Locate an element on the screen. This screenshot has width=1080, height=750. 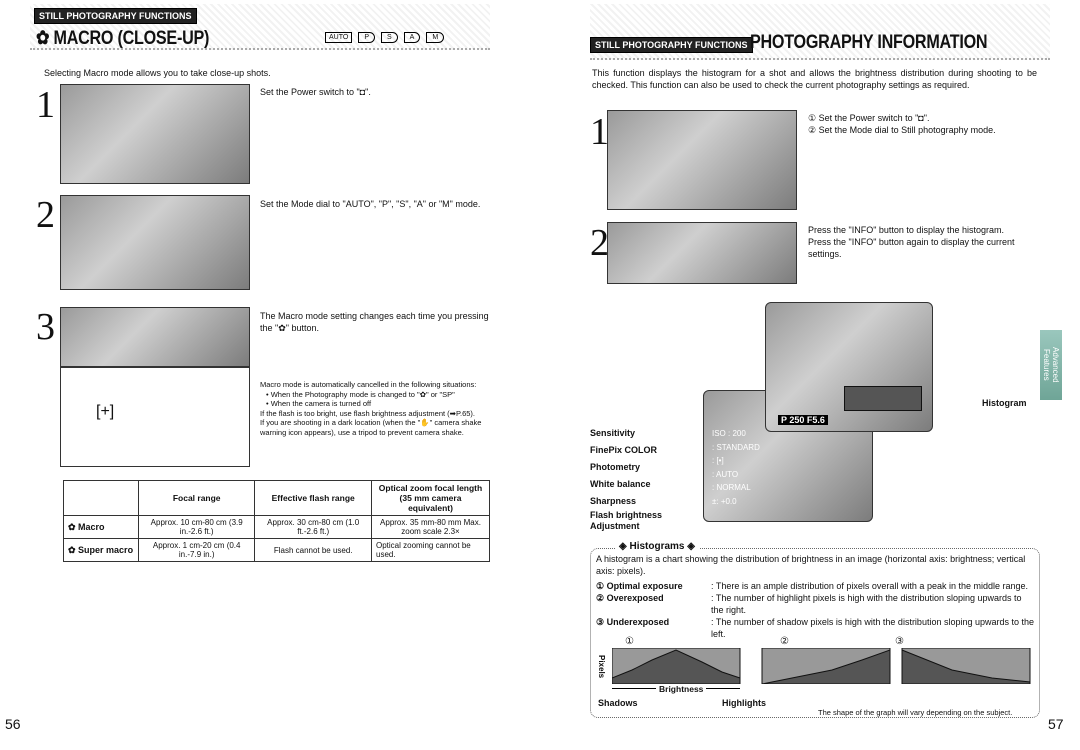
histogram-optimal is located at coordinates (676, 666).